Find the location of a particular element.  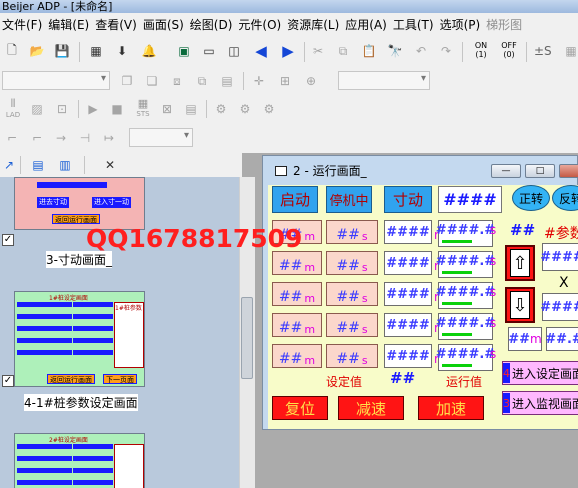

decelerate-button: 减速 is located at coordinates (371, 408).